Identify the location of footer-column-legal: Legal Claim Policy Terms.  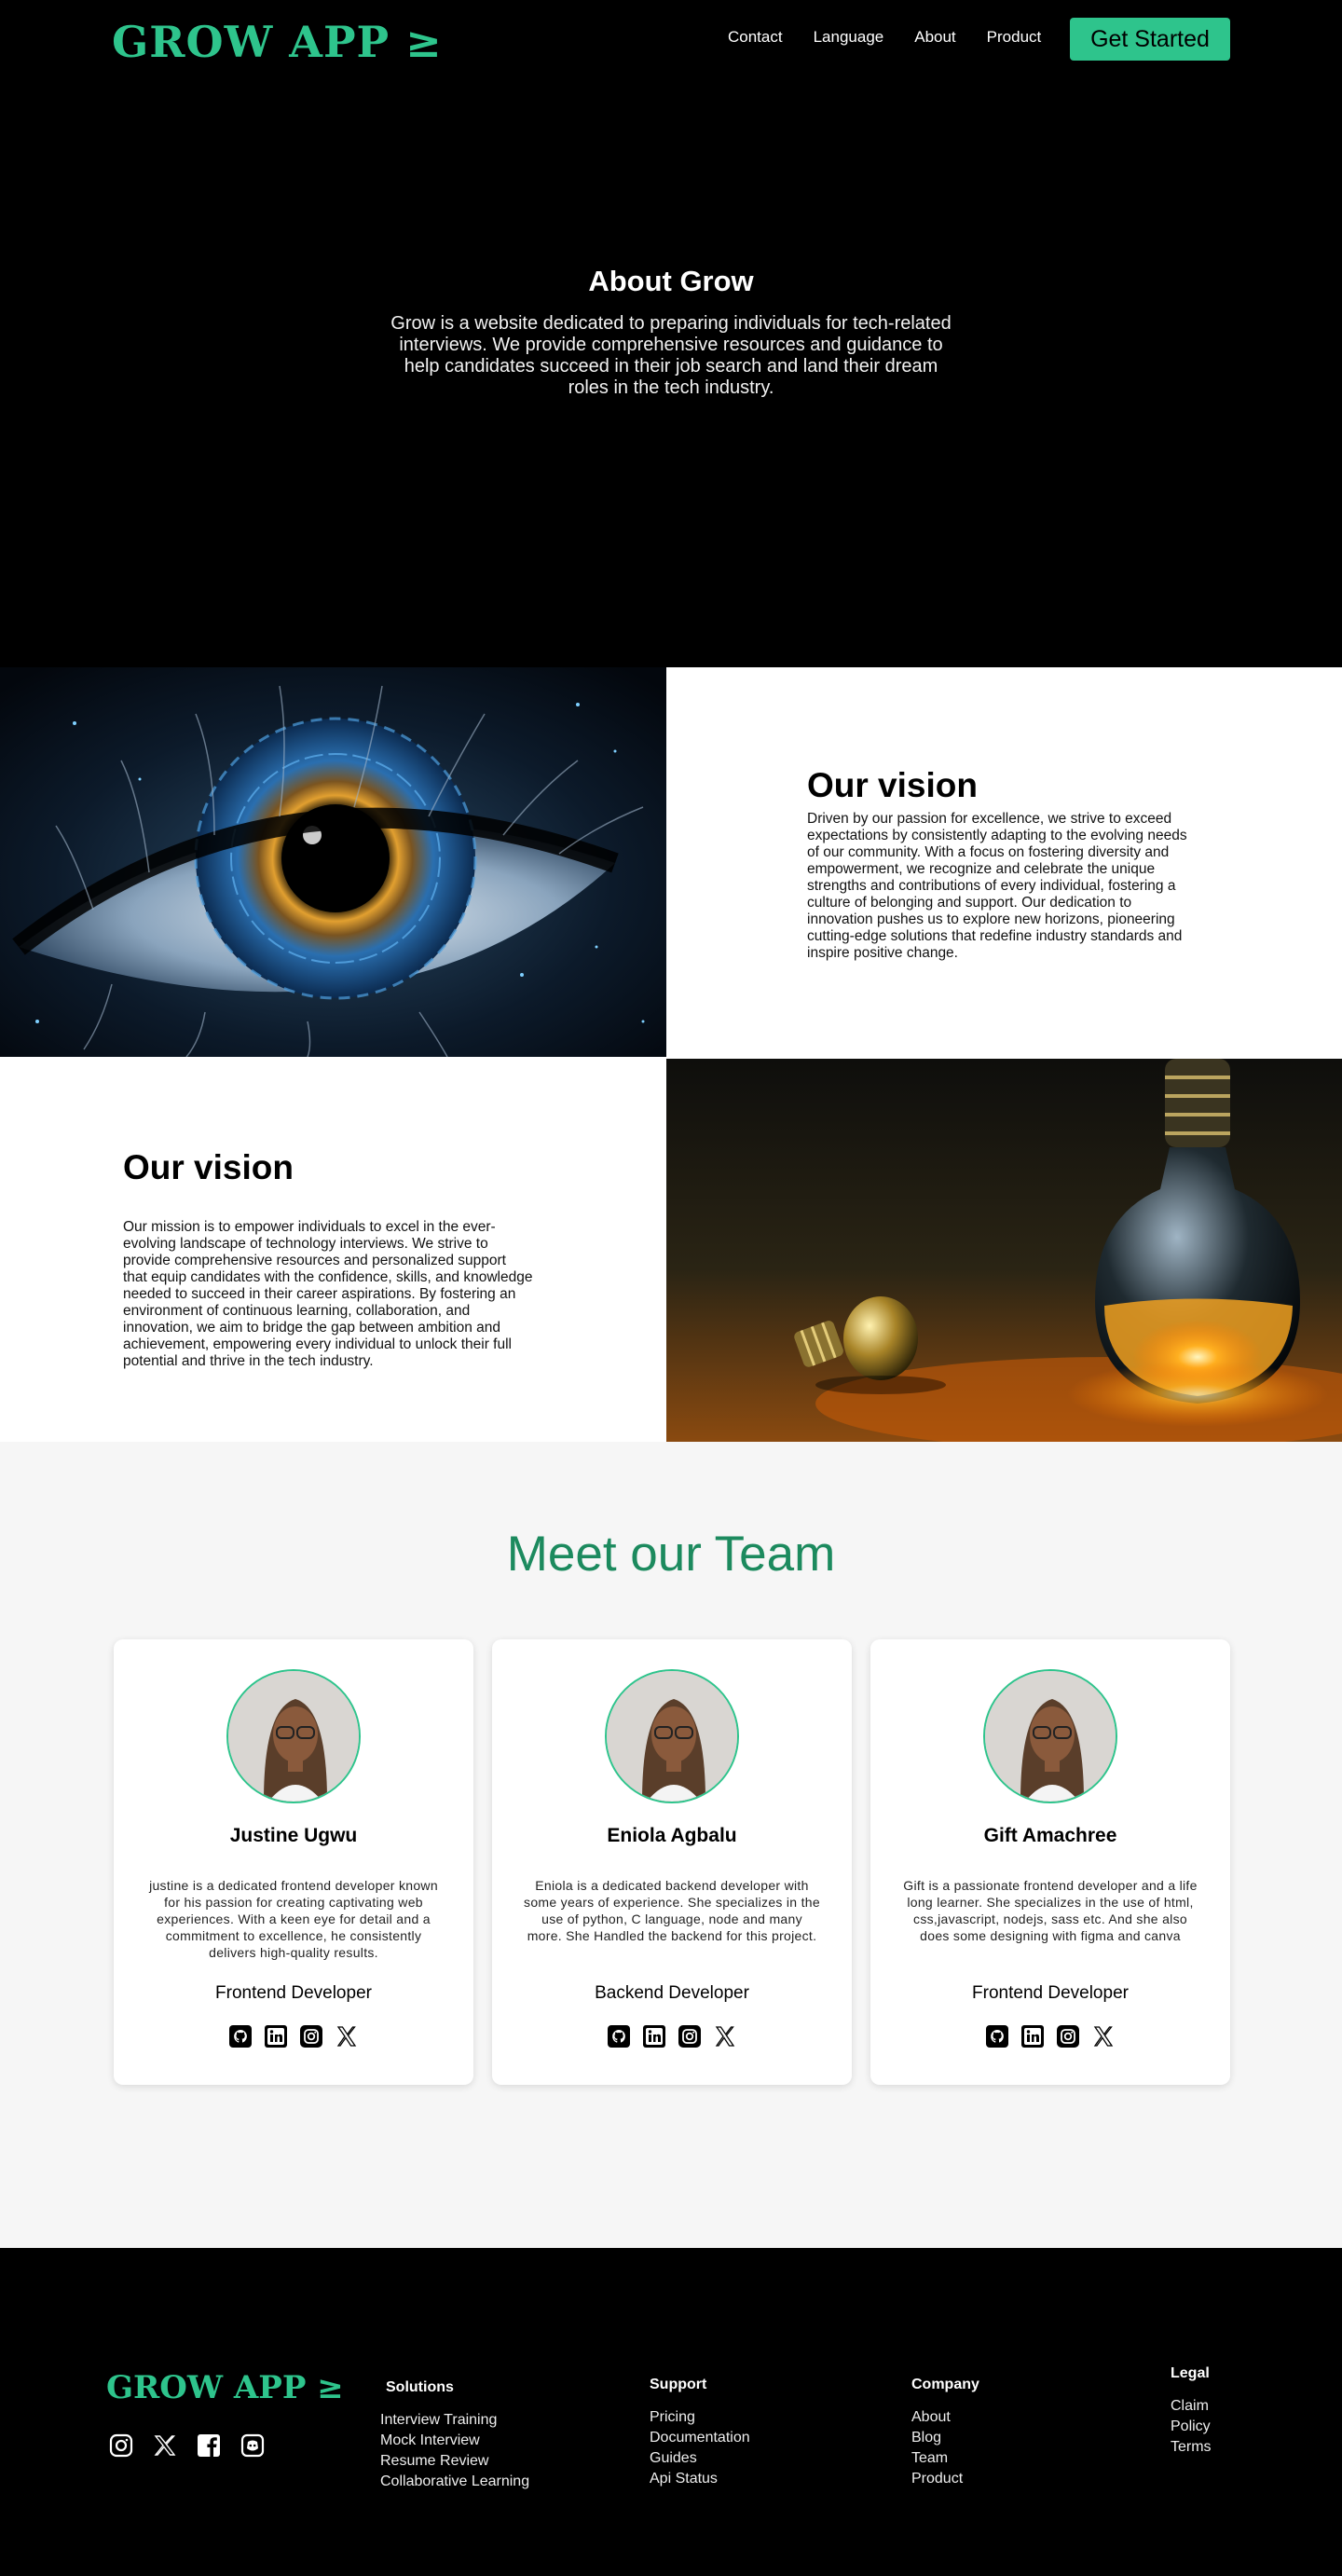
(1191, 2411).